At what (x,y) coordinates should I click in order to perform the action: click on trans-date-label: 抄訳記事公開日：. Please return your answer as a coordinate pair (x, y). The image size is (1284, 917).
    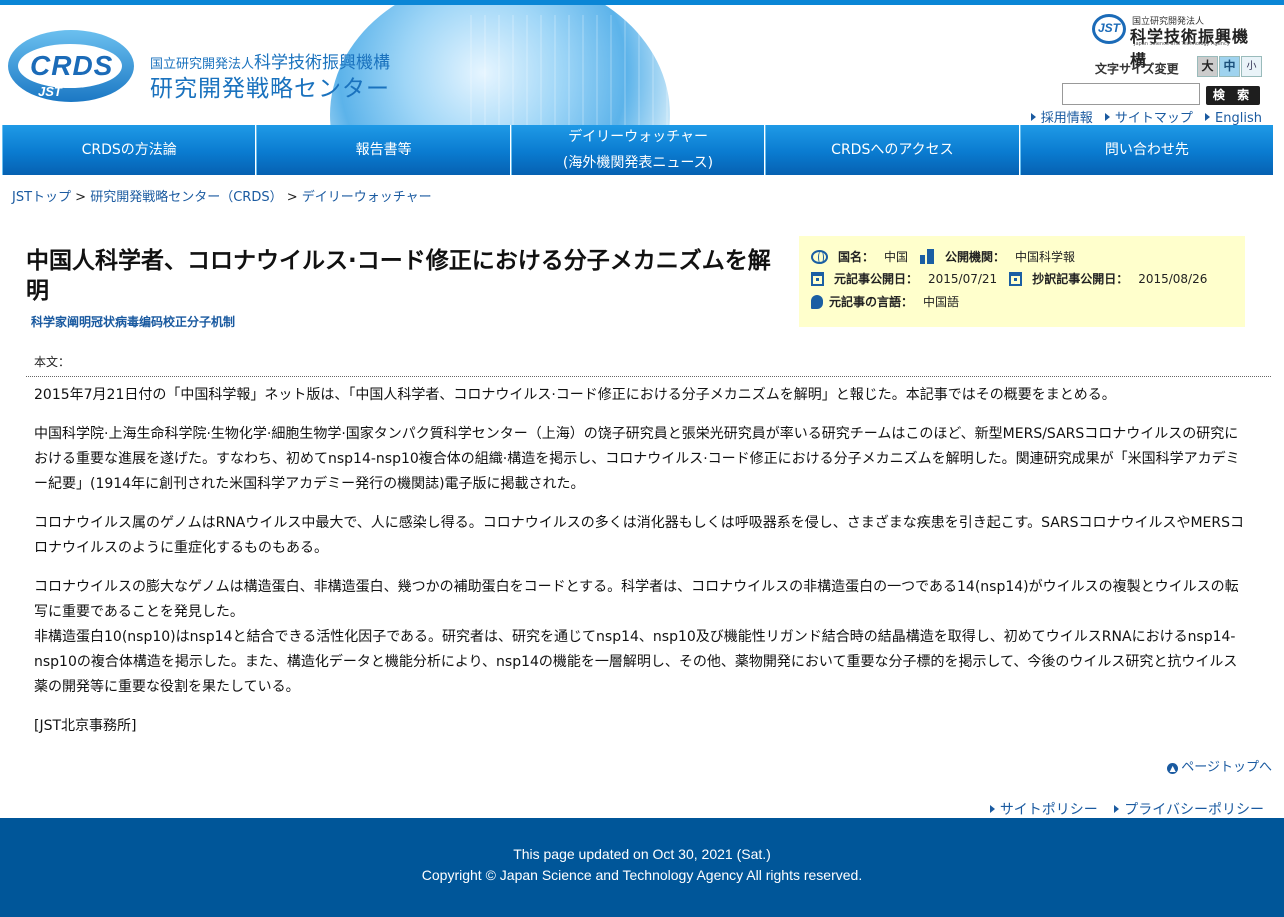
    Looking at the image, I should click on (1080, 279).